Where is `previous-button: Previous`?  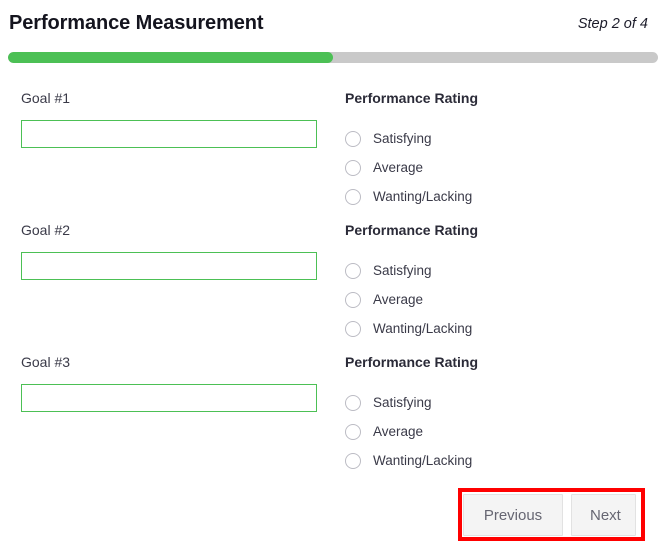
previous-button: Previous is located at coordinates (513, 515).